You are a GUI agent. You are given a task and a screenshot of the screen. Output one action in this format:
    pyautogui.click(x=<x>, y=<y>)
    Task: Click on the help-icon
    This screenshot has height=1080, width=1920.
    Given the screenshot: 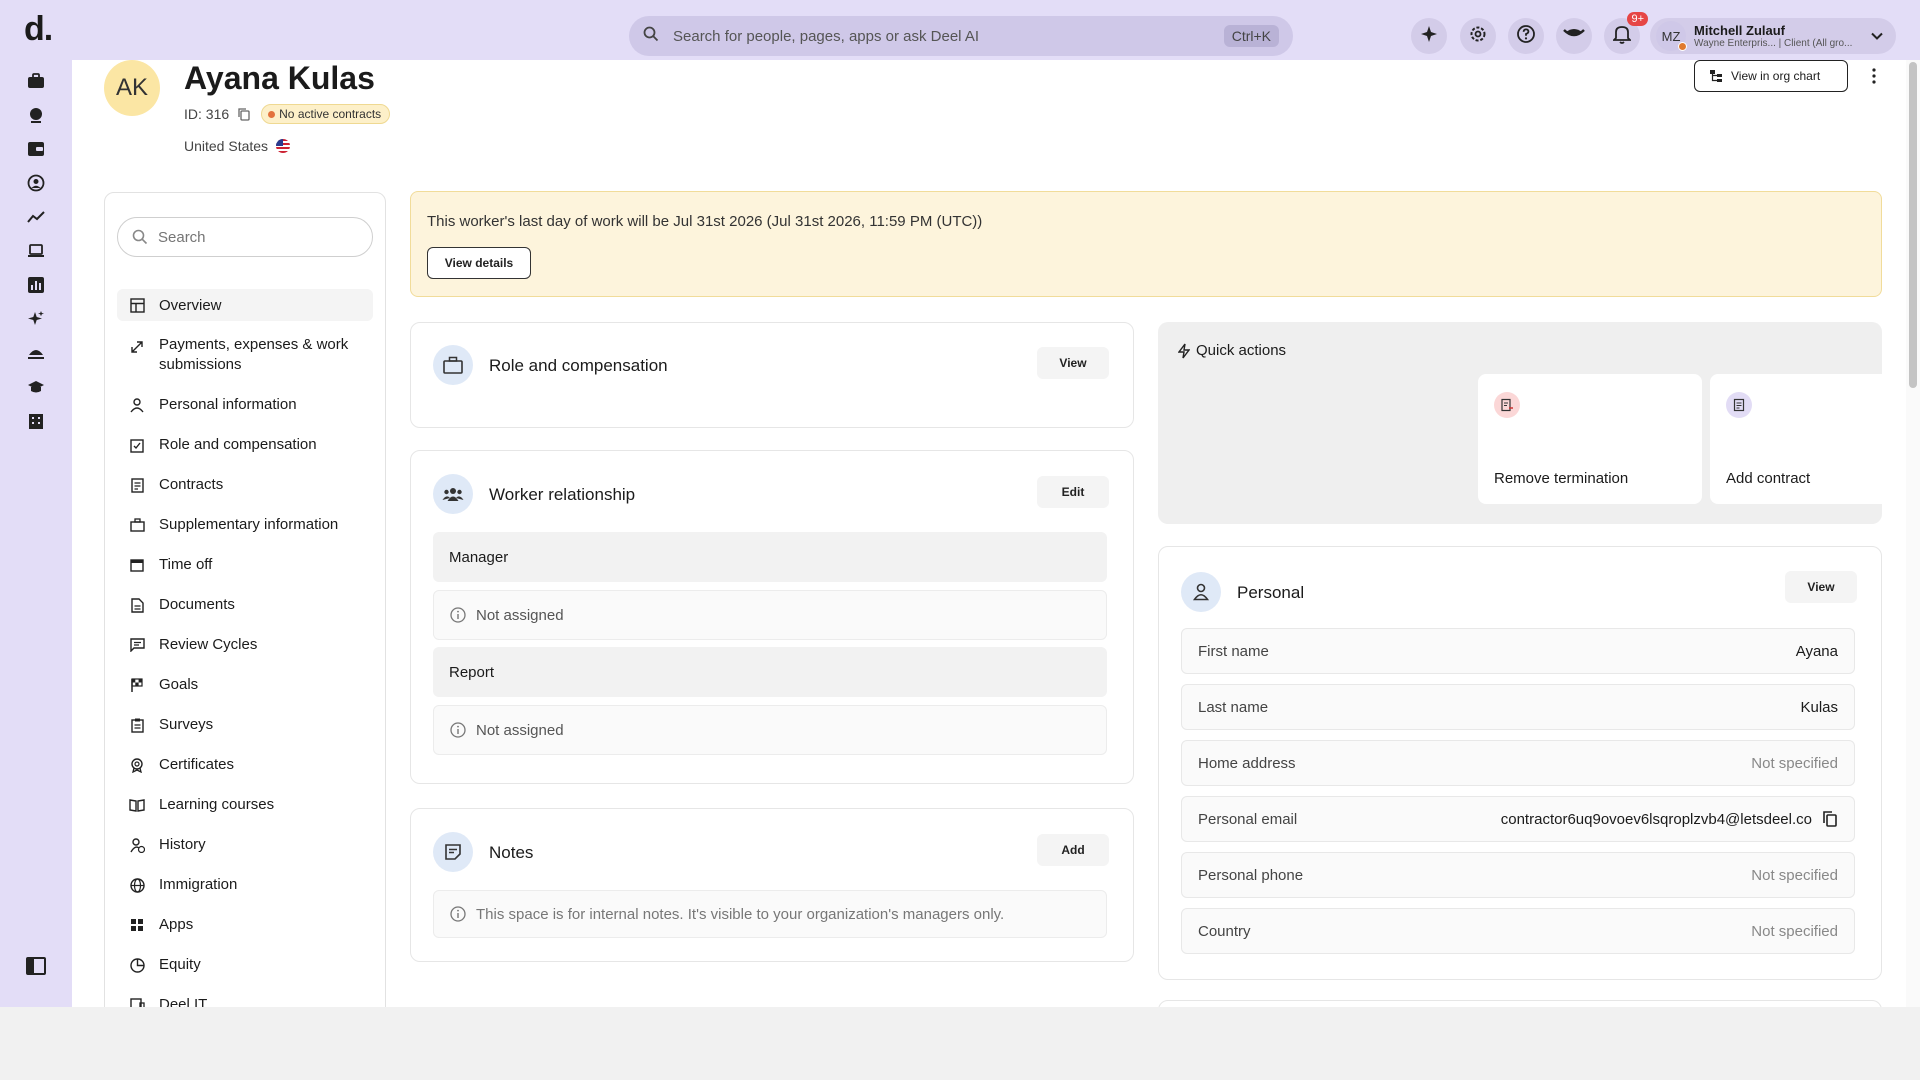 What is the action you would take?
    pyautogui.click(x=1526, y=36)
    